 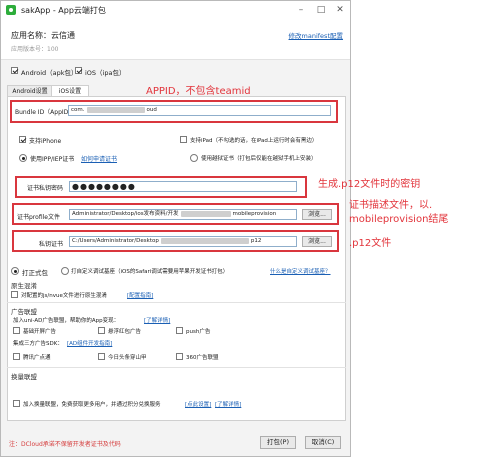 What do you see at coordinates (78, 70) in the screenshot?
I see `ios-checkbox` at bounding box center [78, 70].